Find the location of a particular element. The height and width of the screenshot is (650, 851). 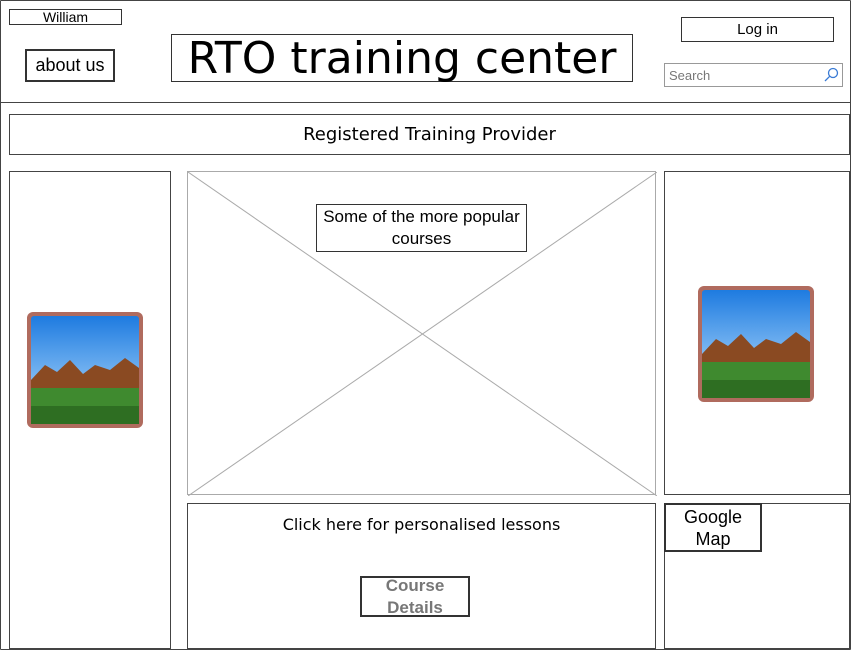

google-map-button: Google Map is located at coordinates (713, 527).